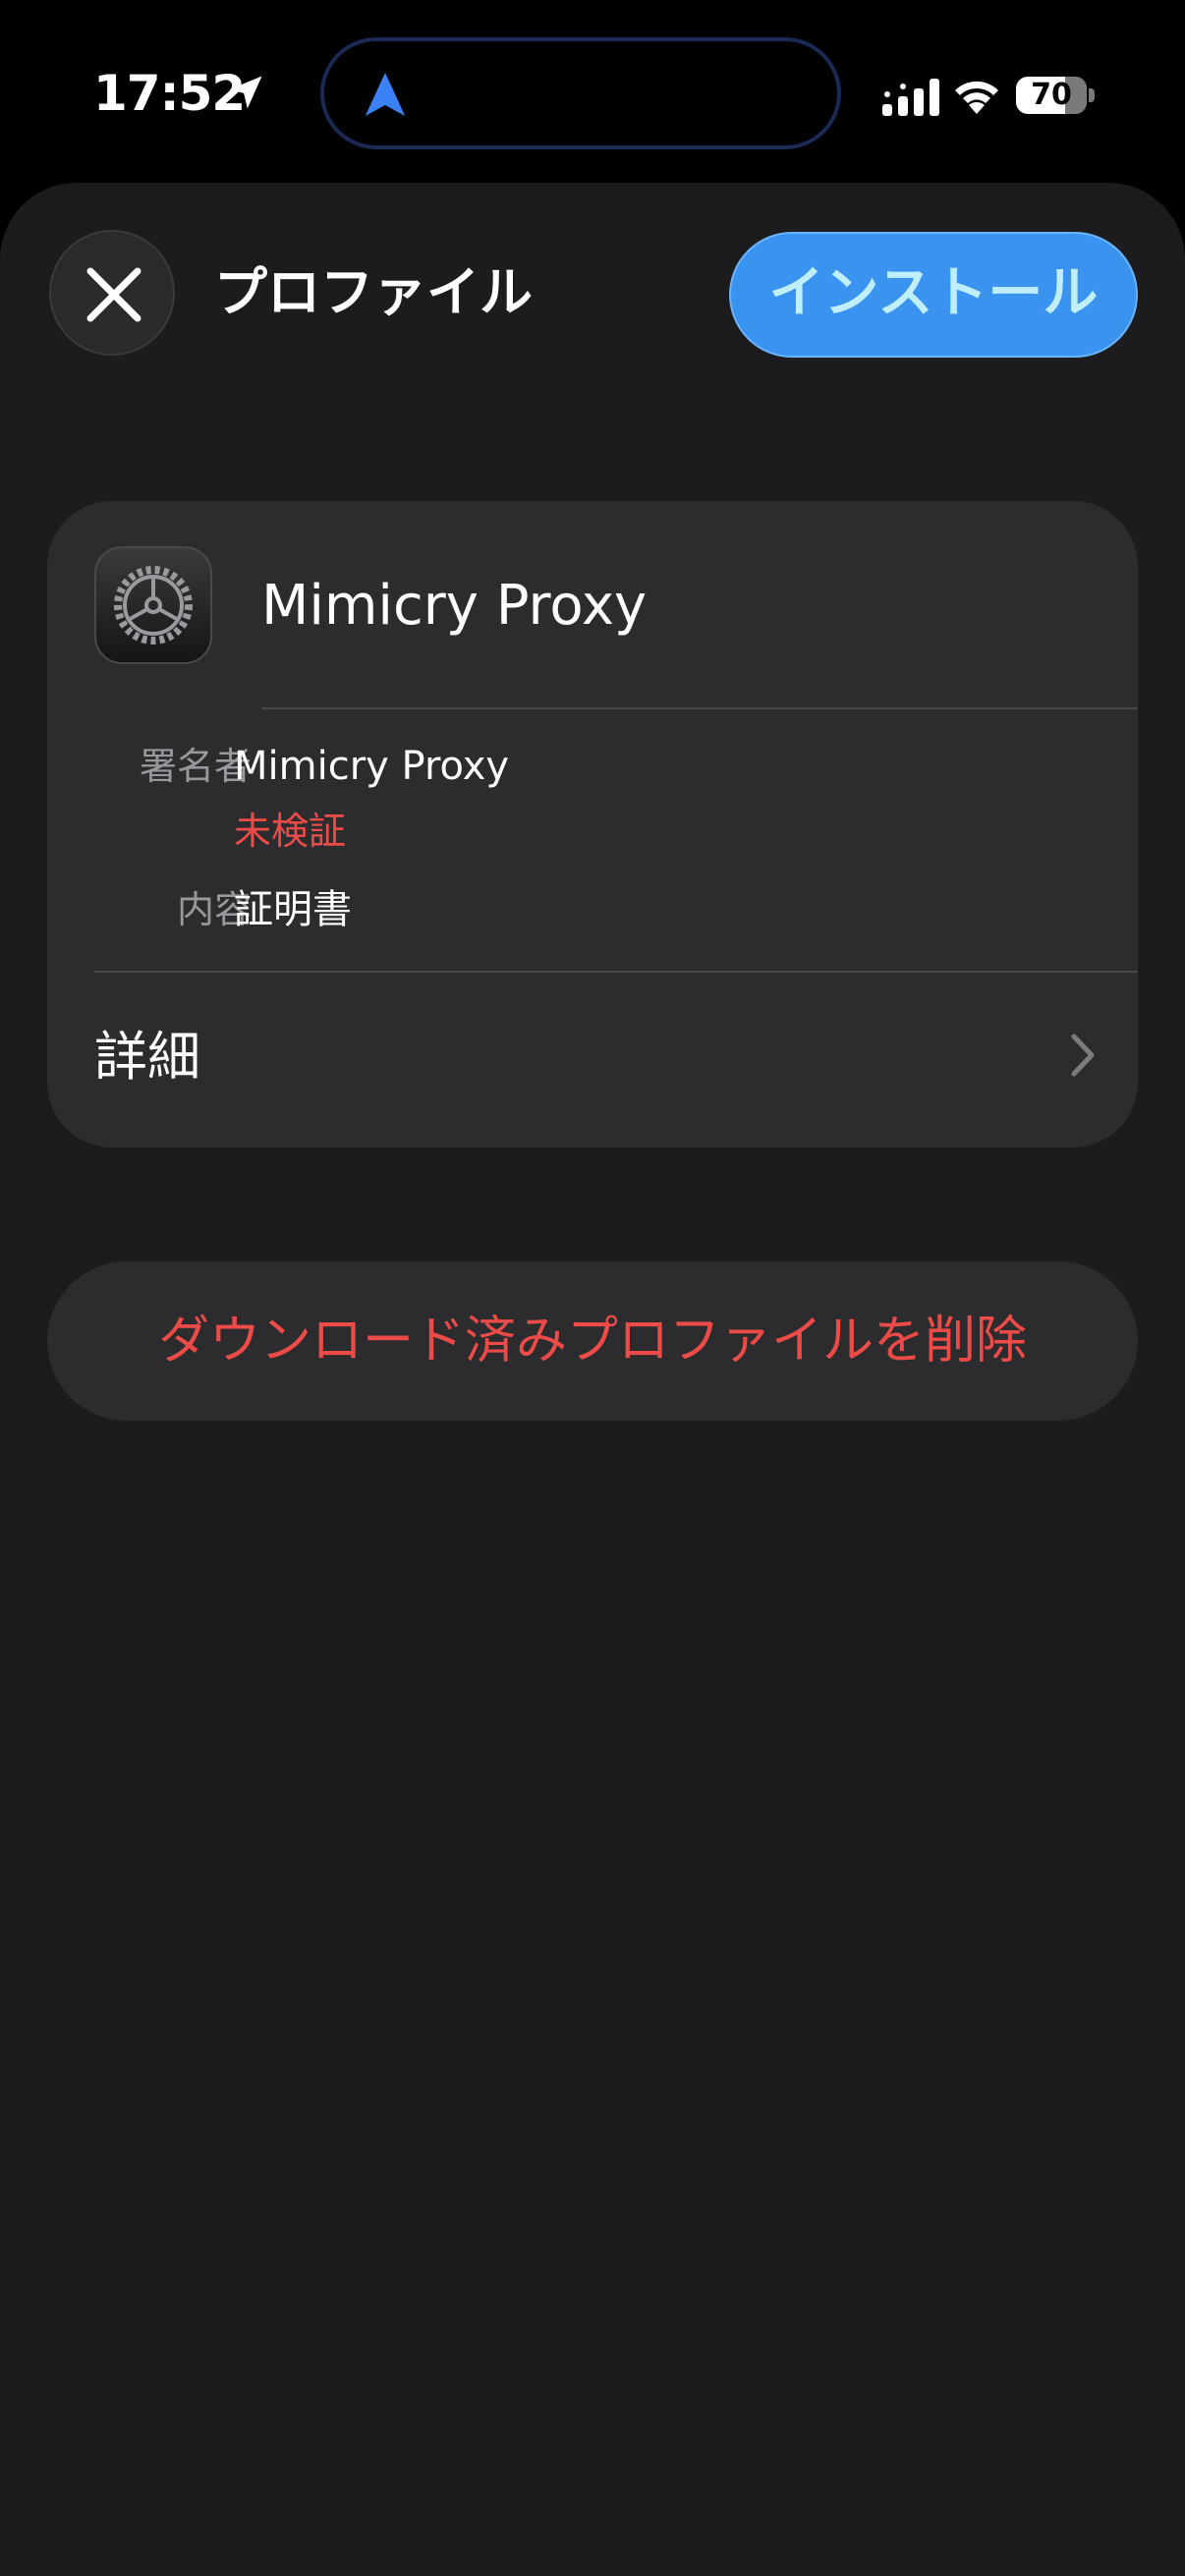 Image resolution: width=1185 pixels, height=2576 pixels. What do you see at coordinates (214, 909) in the screenshot?
I see `contents-label: 内容` at bounding box center [214, 909].